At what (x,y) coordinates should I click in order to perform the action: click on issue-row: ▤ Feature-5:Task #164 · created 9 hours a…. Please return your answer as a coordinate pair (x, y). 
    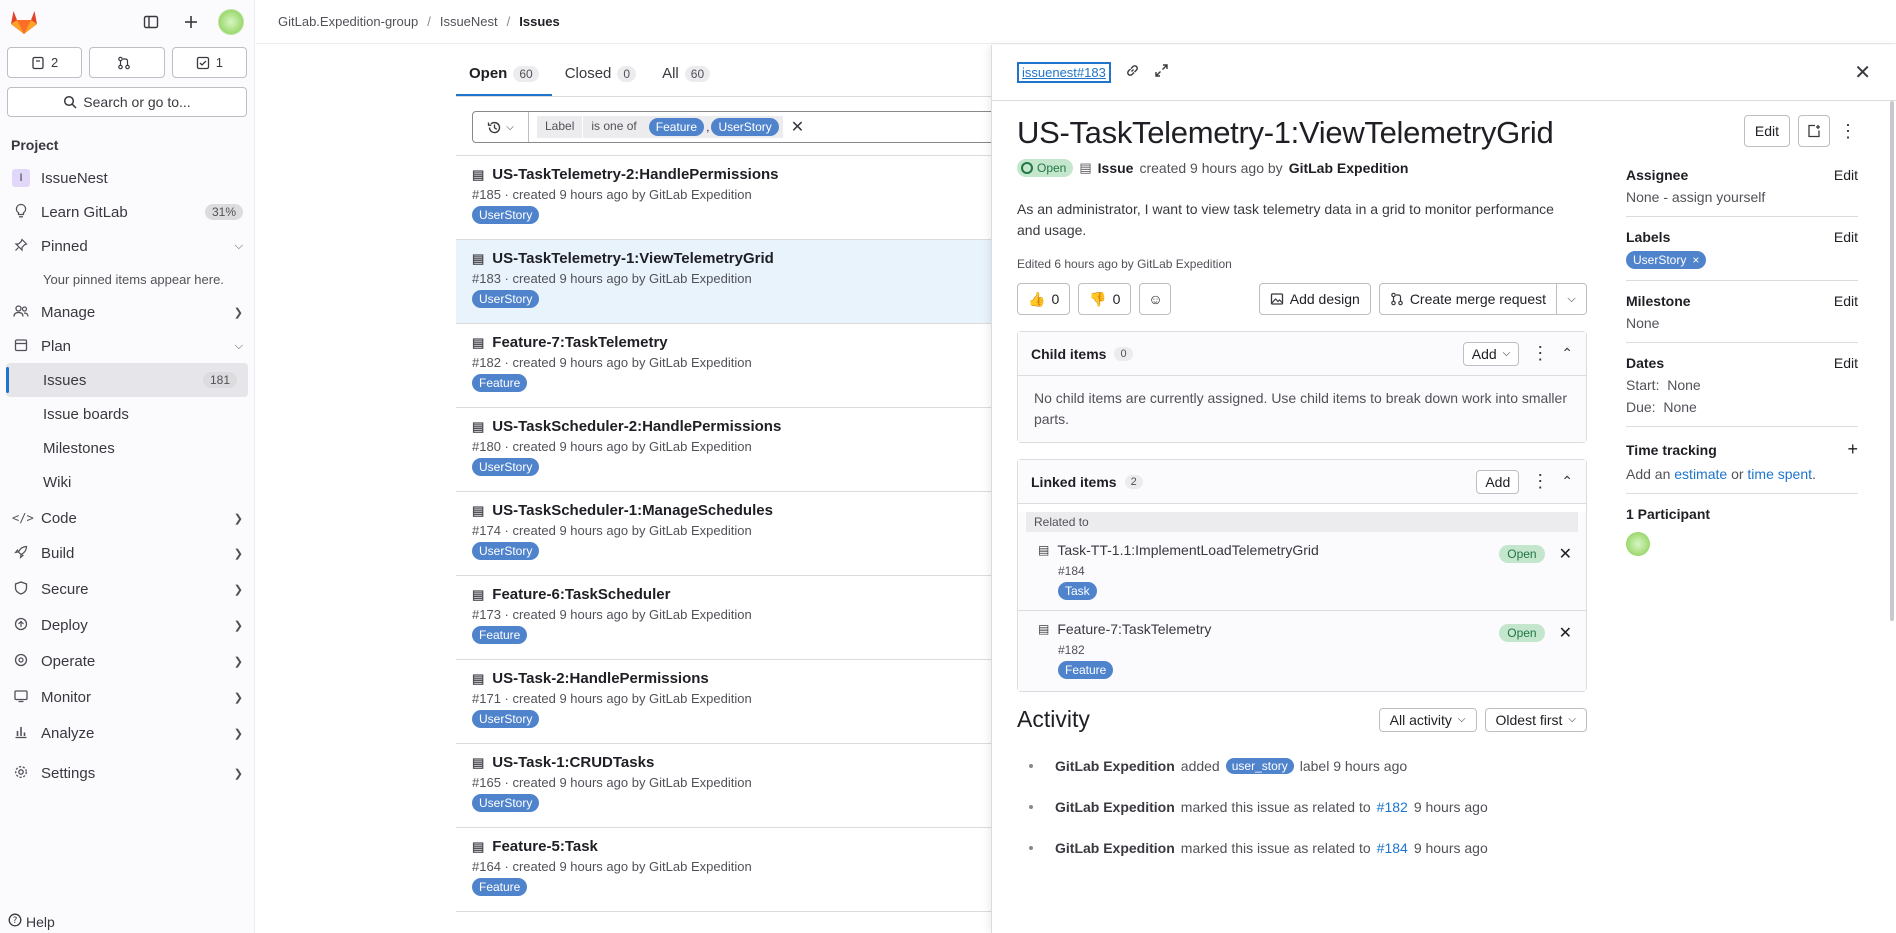
    Looking at the image, I should click on (726, 870).